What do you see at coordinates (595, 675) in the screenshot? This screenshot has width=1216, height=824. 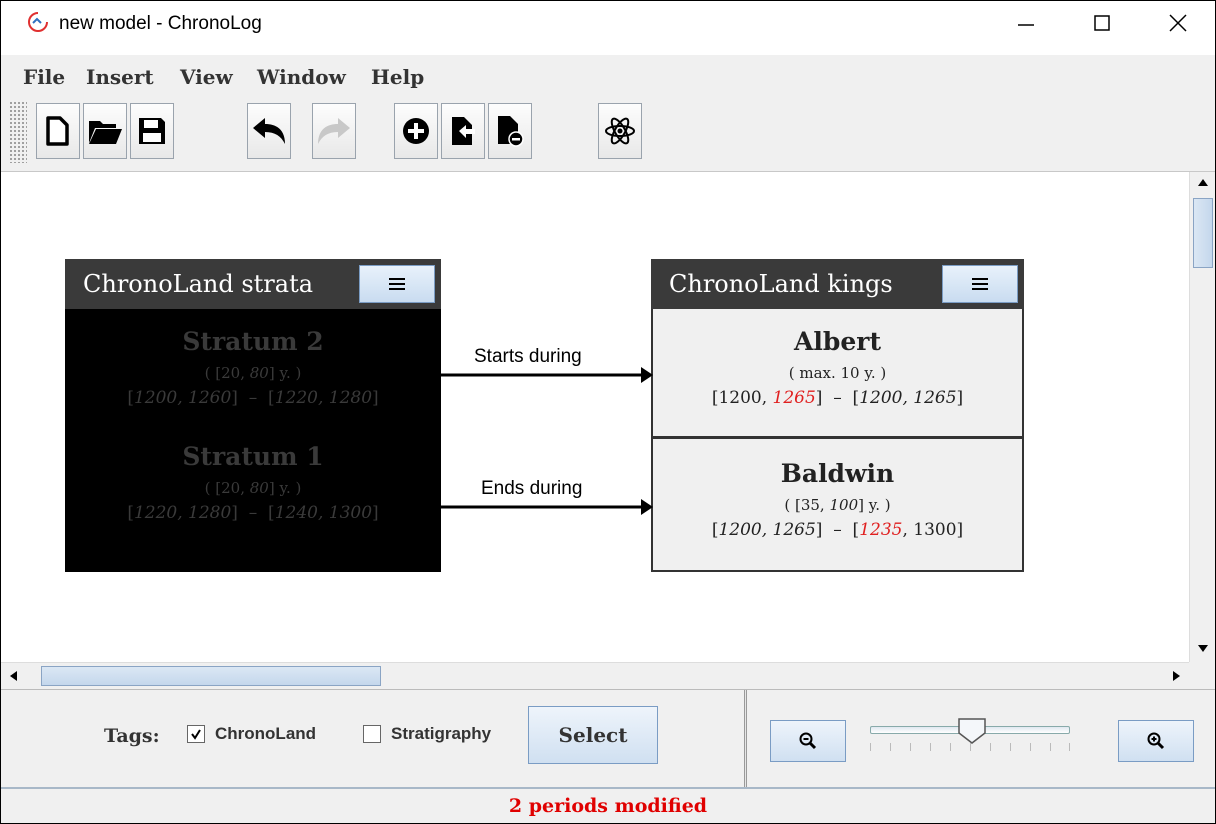 I see `horizontal-scrollbar` at bounding box center [595, 675].